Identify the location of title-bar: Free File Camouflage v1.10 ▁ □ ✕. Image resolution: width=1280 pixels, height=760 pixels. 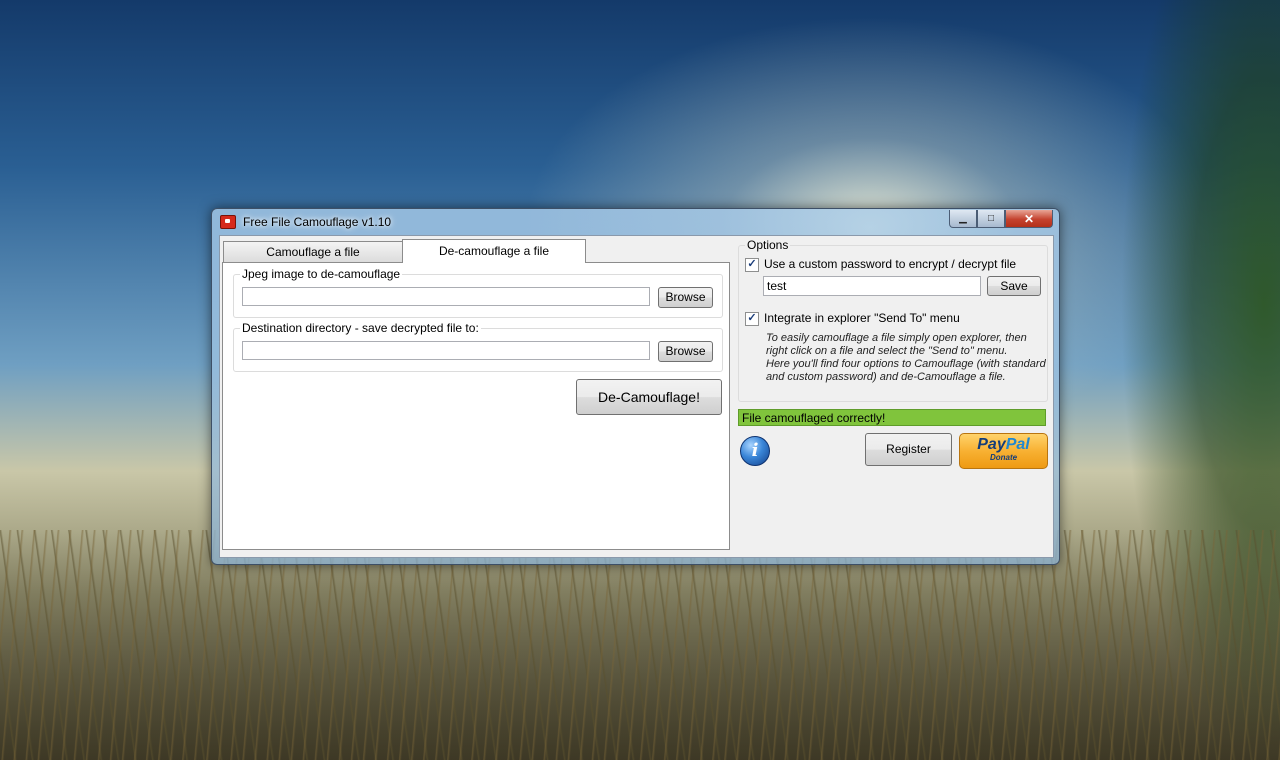
(635, 222).